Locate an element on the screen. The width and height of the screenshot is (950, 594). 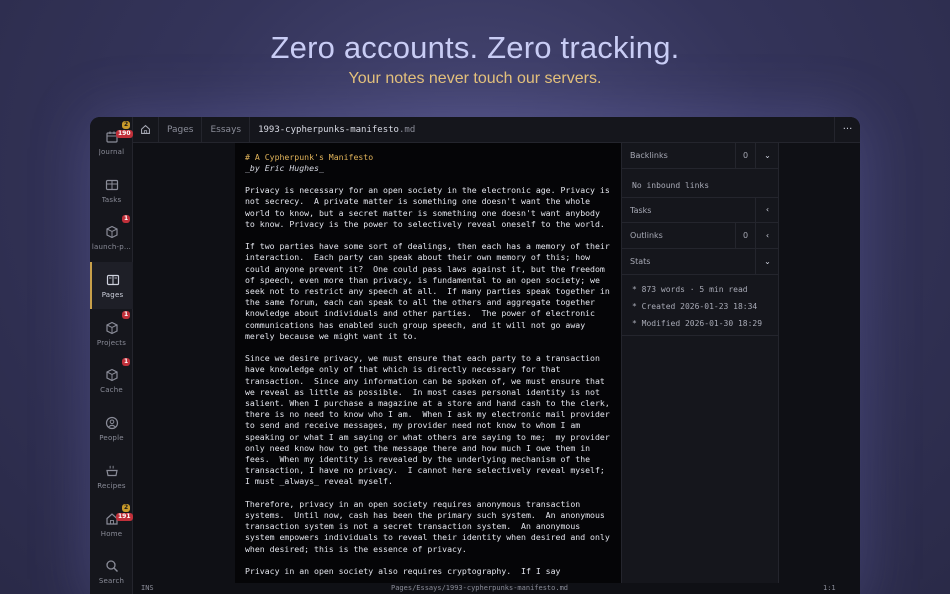
outlinks-label: Outlinks is located at coordinates (646, 235).